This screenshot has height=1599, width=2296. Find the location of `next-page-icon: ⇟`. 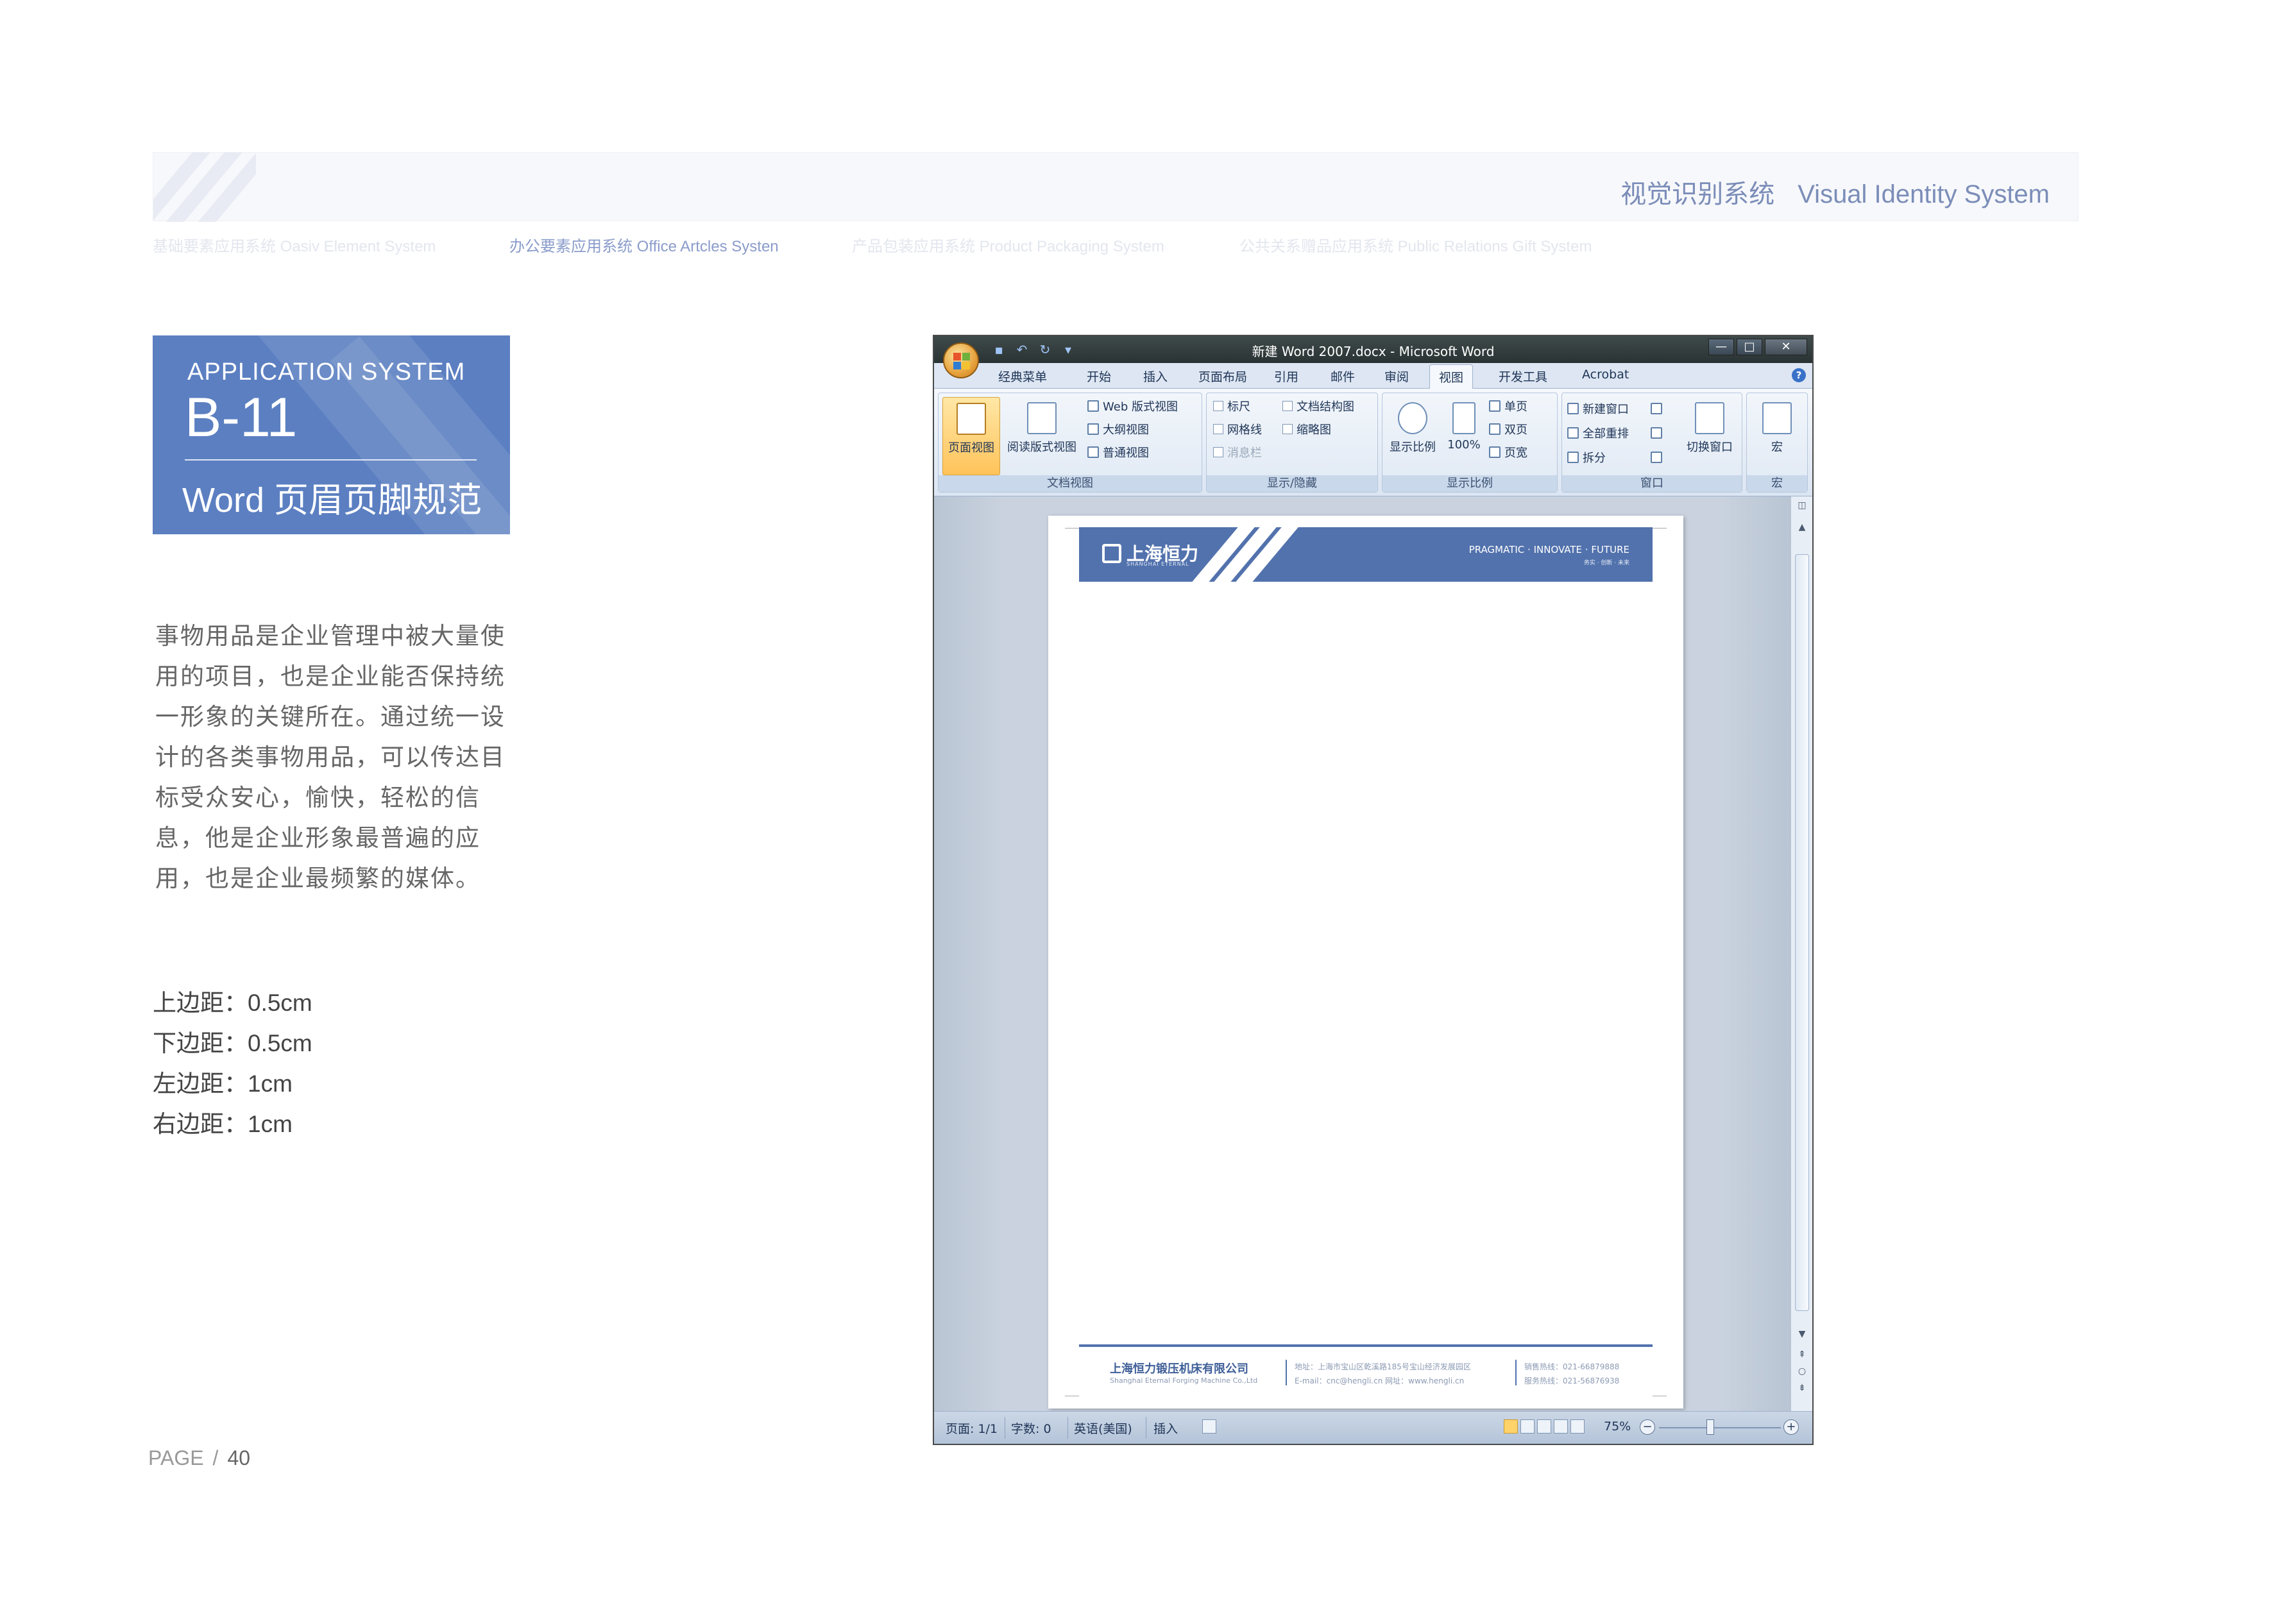

next-page-icon: ⇟ is located at coordinates (1802, 1388).